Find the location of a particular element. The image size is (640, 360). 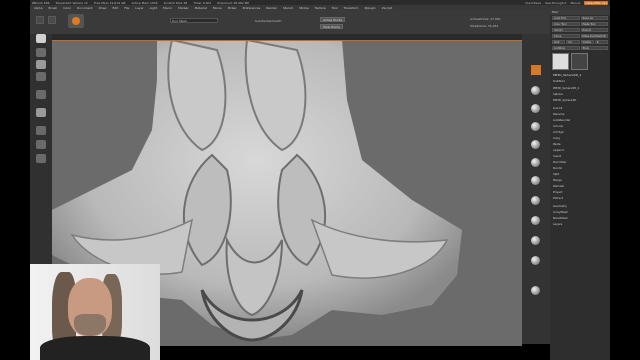

tool-button: R is located at coordinates (601, 42).